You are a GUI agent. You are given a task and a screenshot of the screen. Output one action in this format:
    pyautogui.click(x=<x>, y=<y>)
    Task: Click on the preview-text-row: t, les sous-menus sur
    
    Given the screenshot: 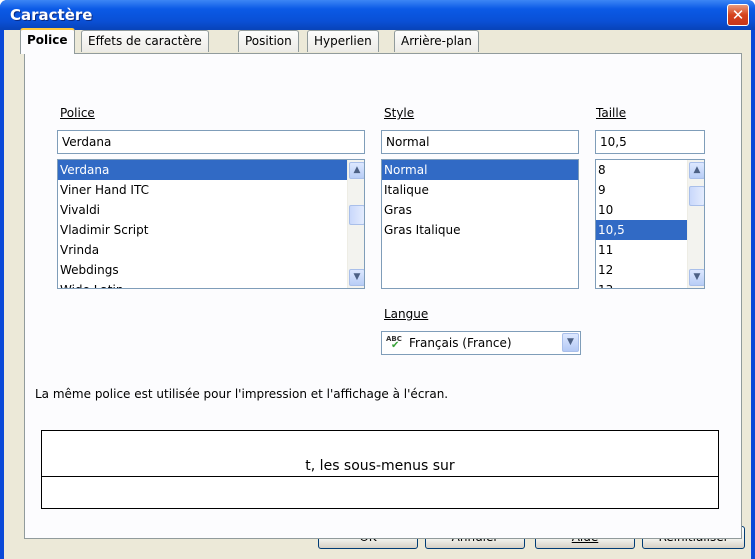 What is the action you would take?
    pyautogui.click(x=380, y=466)
    